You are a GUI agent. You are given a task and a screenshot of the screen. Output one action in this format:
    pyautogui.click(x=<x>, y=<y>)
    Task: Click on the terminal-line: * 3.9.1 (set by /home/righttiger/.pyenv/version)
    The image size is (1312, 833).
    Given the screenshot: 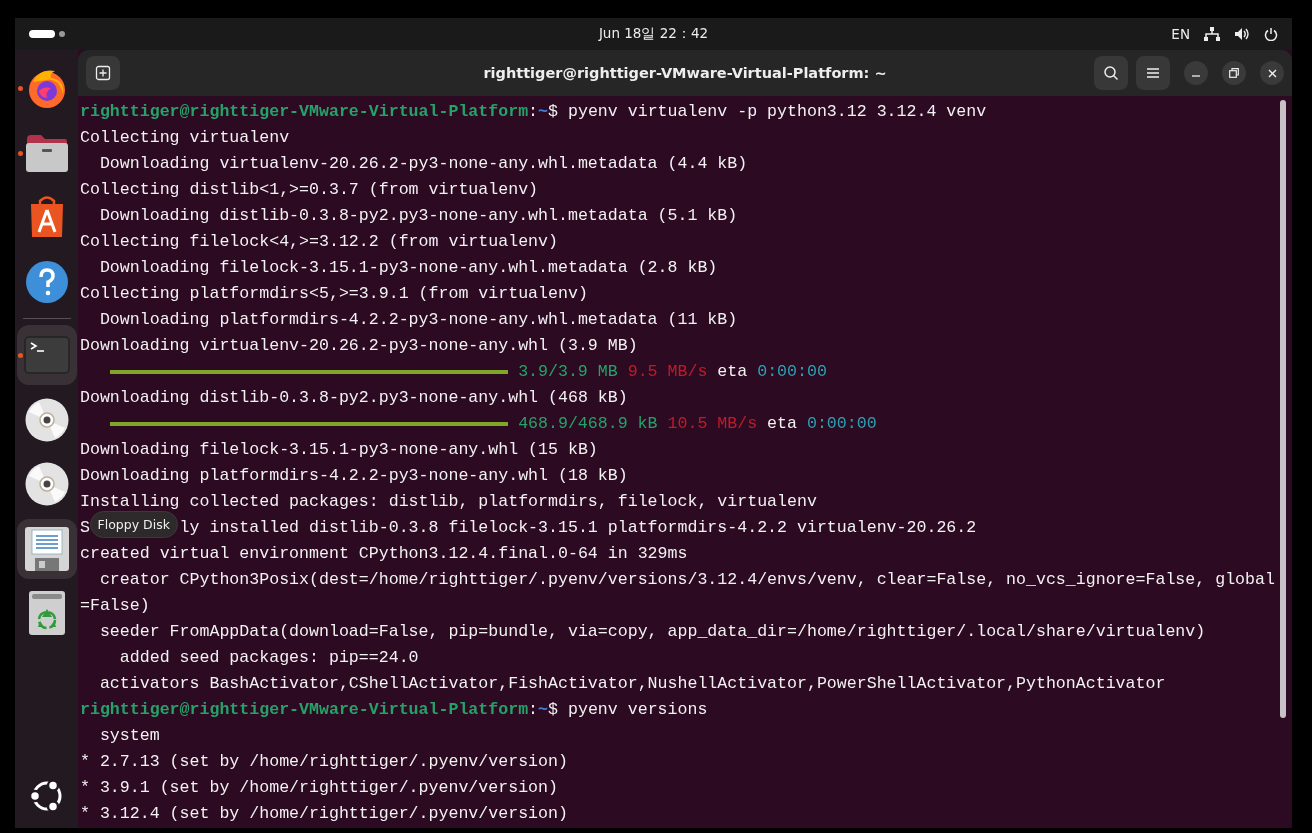 What is the action you would take?
    pyautogui.click(x=319, y=788)
    